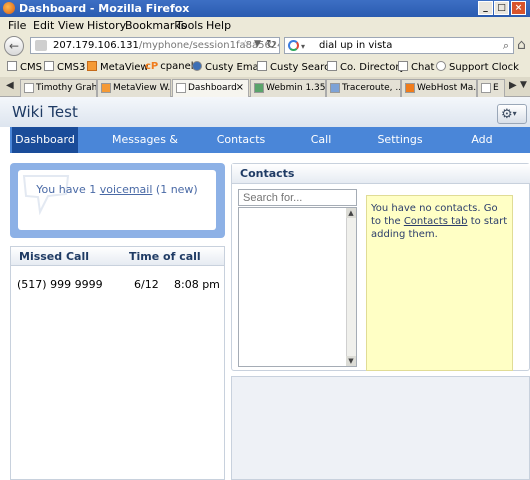  I want to click on nav-messages-calls: Messages & Calls, so click(145, 149).